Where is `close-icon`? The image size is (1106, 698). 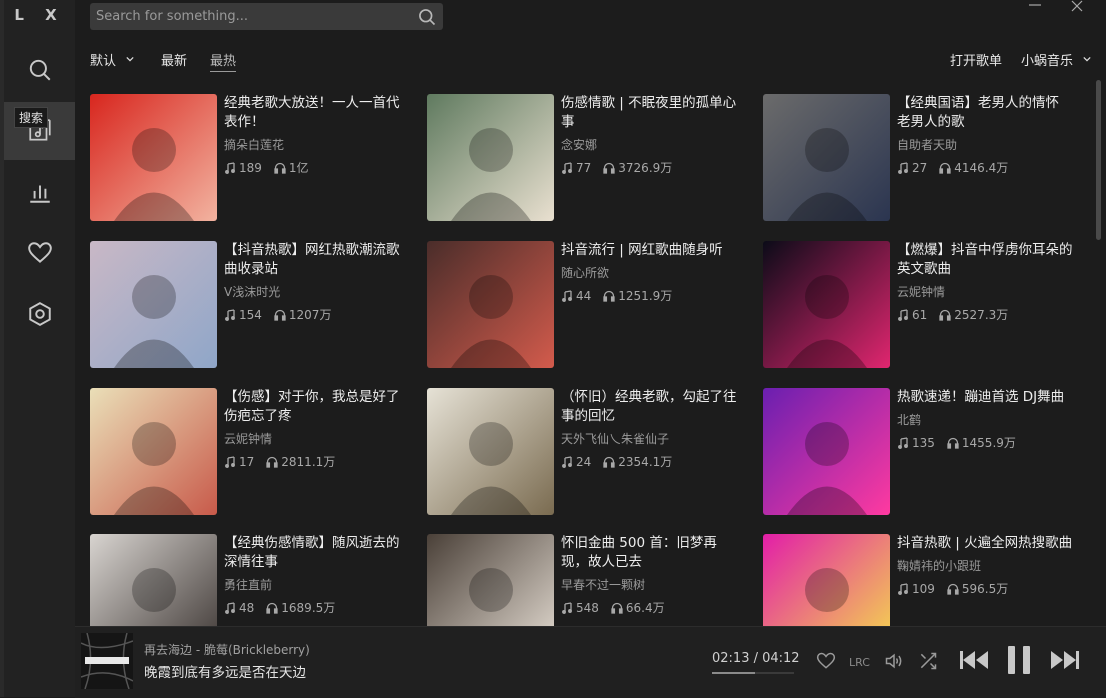
close-icon is located at coordinates (1078, 7).